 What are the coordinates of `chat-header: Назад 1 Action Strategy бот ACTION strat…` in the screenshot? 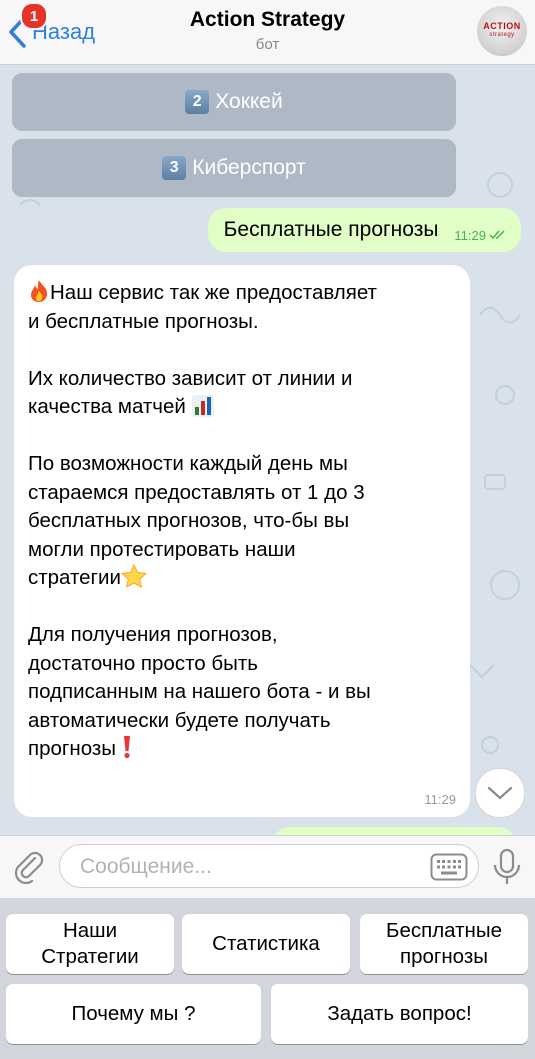 It's located at (267, 32).